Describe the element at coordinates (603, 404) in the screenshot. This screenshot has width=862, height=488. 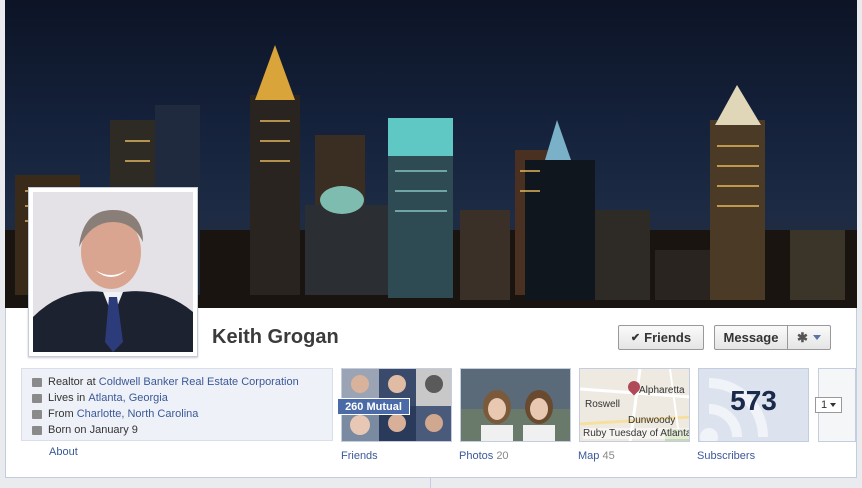
I see `map-label-roswell: Roswell` at that location.